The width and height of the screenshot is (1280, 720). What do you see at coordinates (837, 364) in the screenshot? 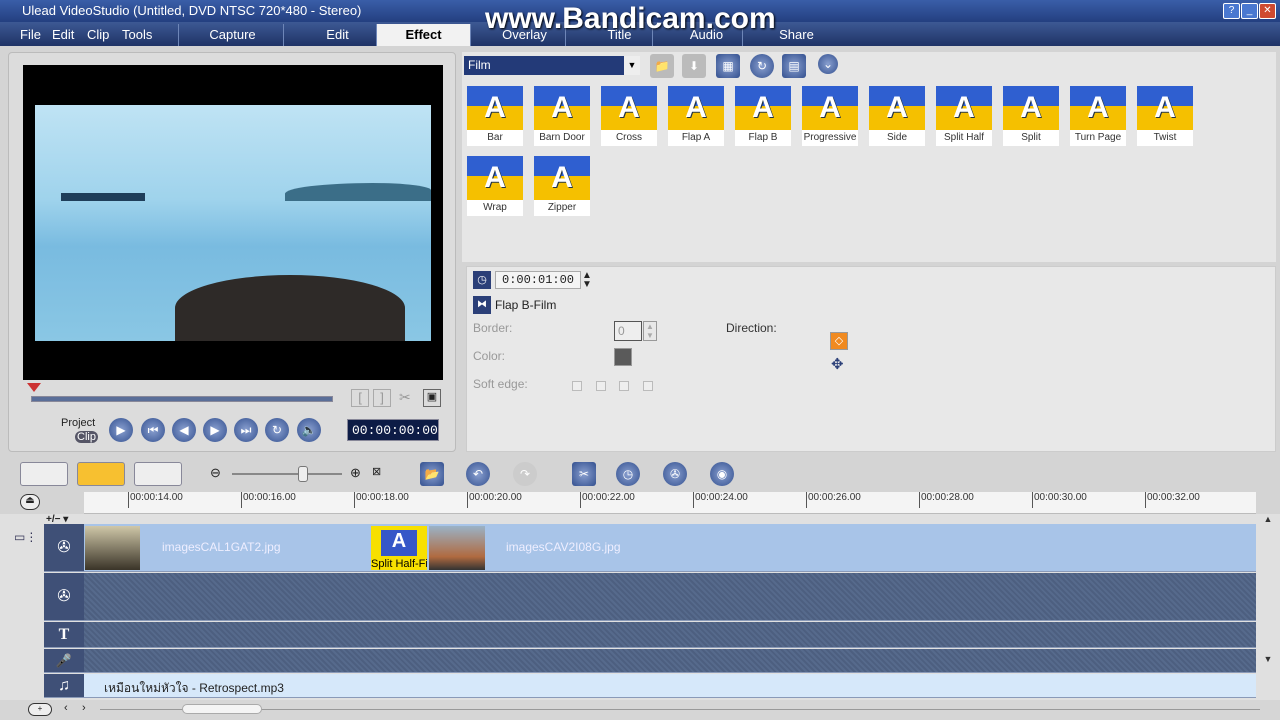
I see `direction-inward-icon: ✥` at bounding box center [837, 364].